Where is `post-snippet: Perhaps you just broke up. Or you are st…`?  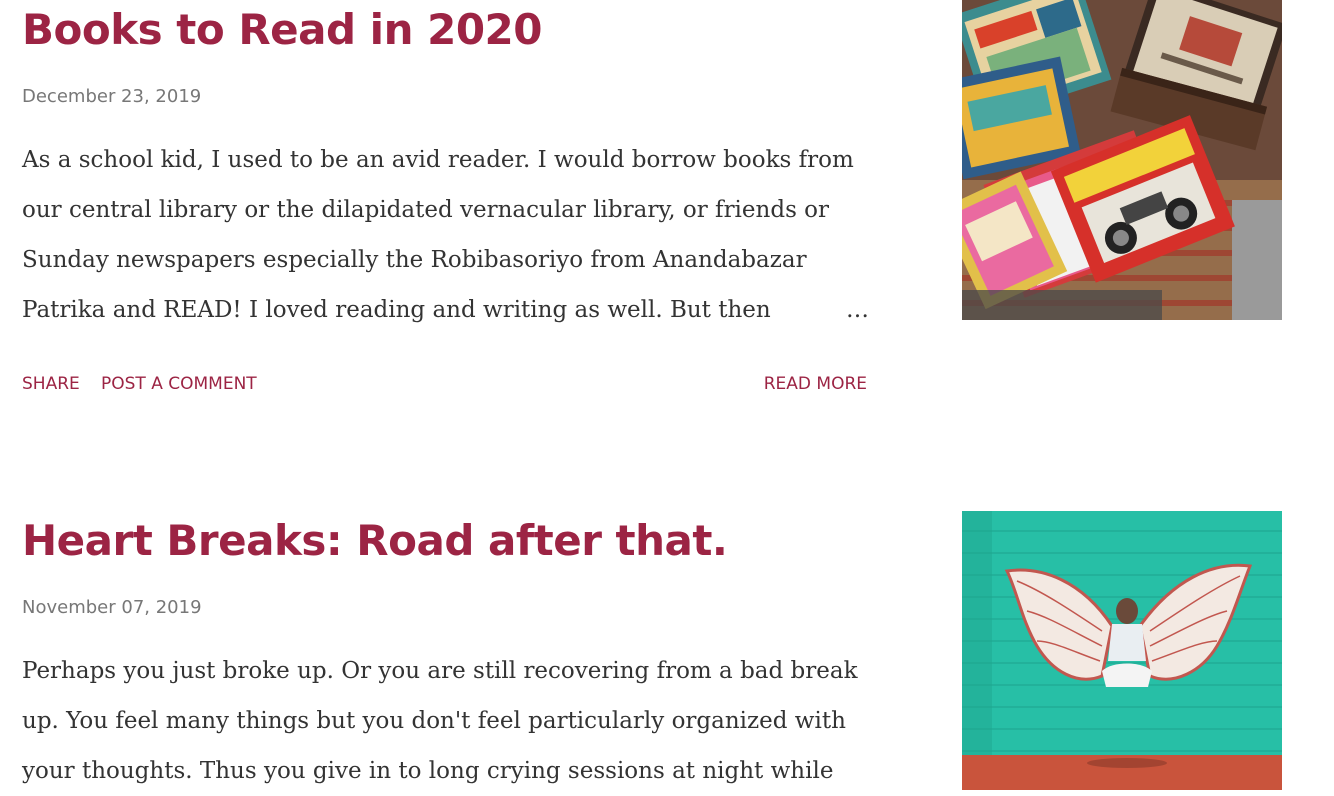 post-snippet: Perhaps you just broke up. Or you are st… is located at coordinates (452, 721).